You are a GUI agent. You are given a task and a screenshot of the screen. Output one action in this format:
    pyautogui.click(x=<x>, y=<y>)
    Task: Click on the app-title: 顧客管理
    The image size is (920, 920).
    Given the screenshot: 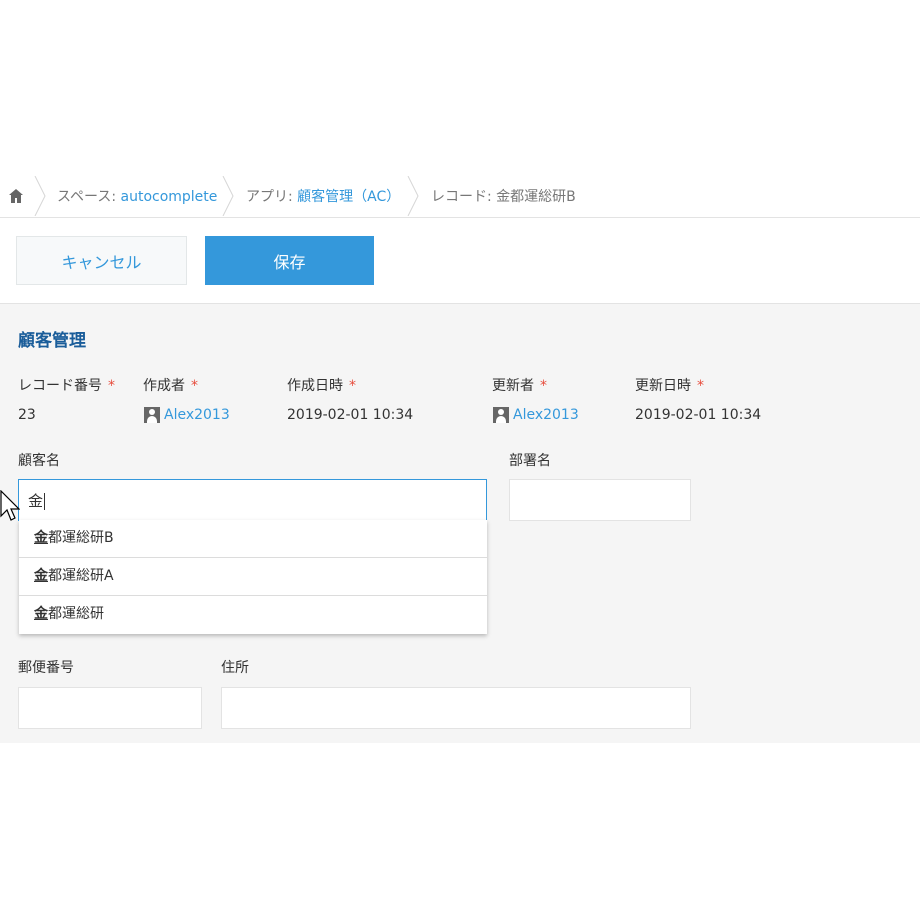 What is the action you would take?
    pyautogui.click(x=52, y=341)
    